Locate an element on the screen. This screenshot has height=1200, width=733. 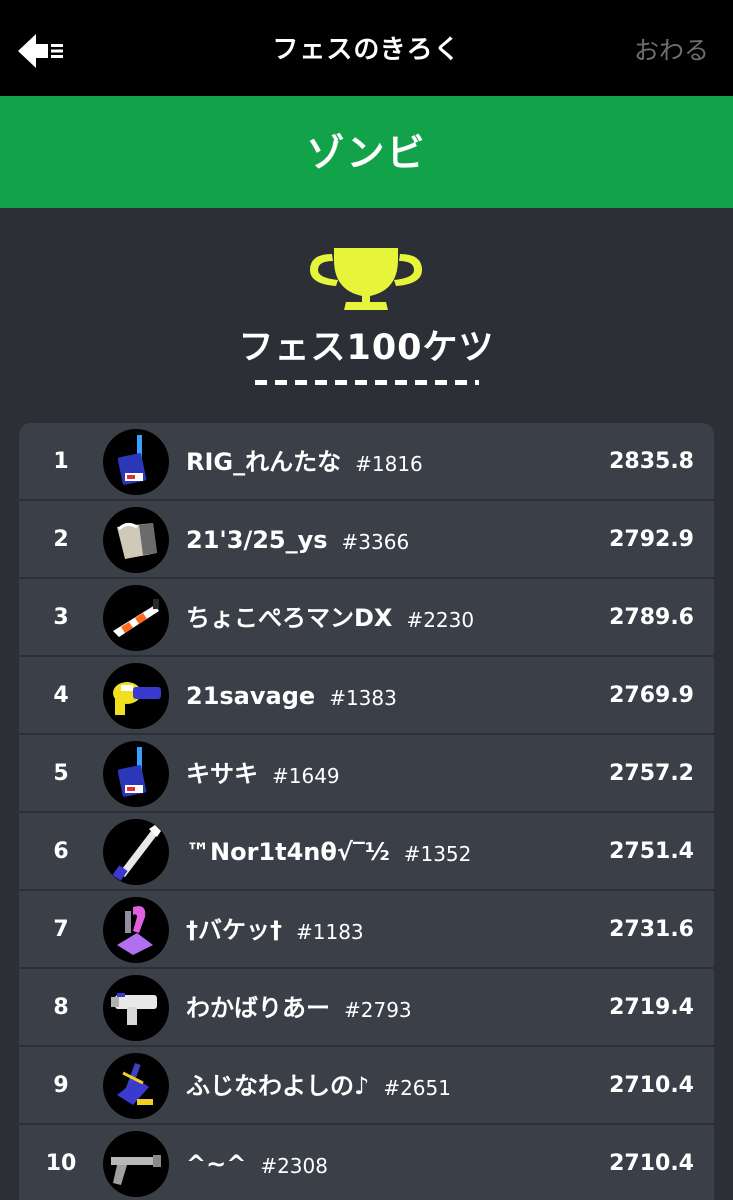
fest-power: 2757.2 is located at coordinates (651, 773).